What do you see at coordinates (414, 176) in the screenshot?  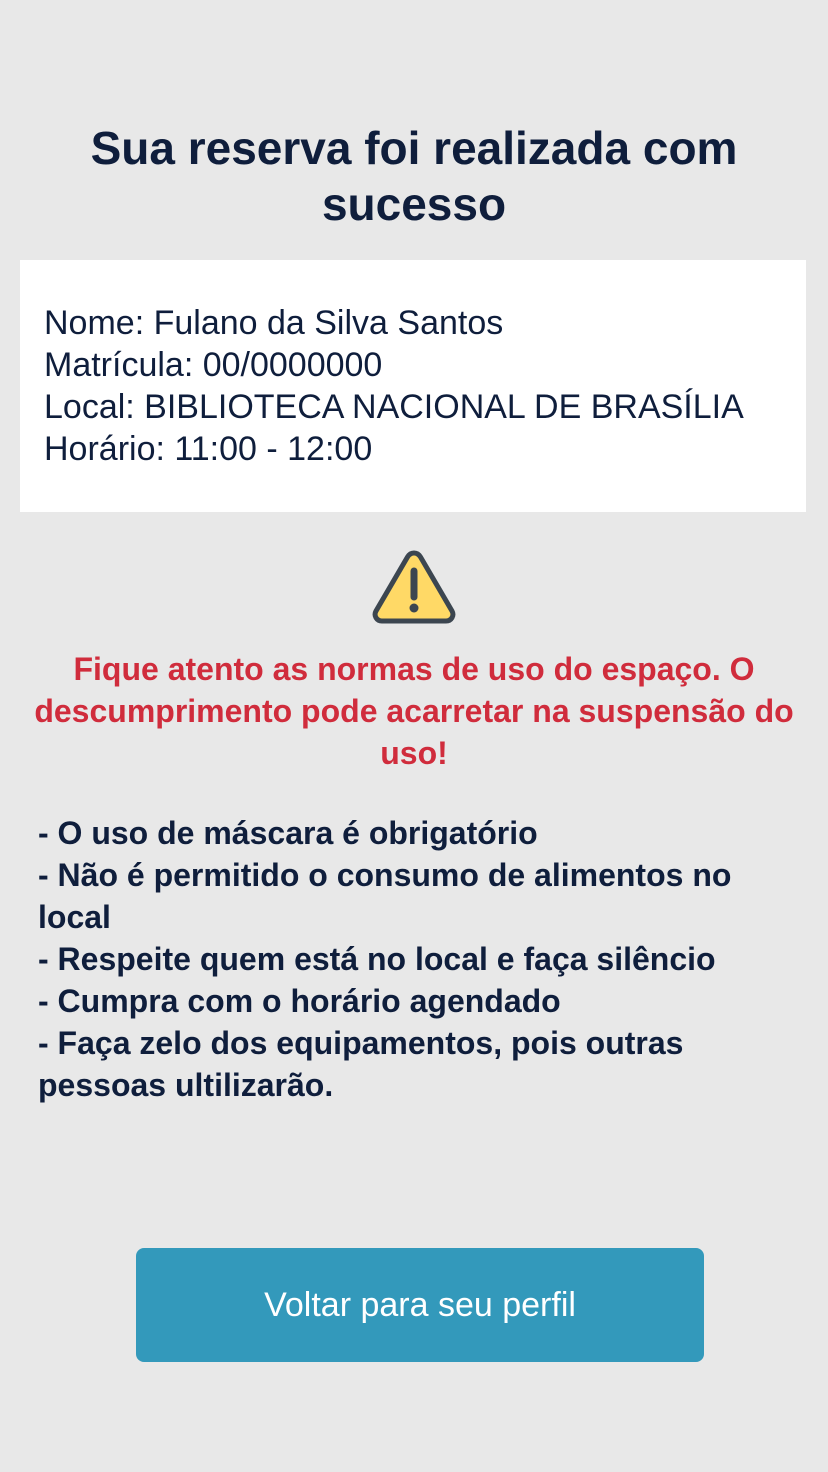 I see `page-title: Sua reserva foi realizada com sucesso` at bounding box center [414, 176].